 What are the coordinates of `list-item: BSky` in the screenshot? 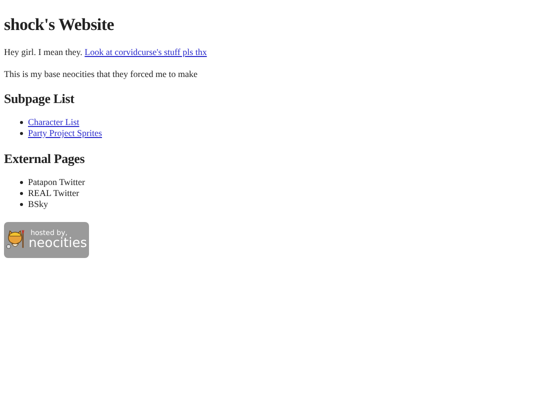 It's located at (38, 204).